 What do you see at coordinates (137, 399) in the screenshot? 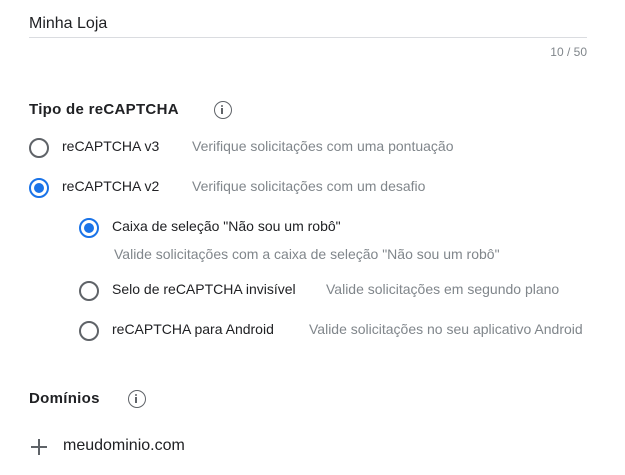
I see `domains-info-icon` at bounding box center [137, 399].